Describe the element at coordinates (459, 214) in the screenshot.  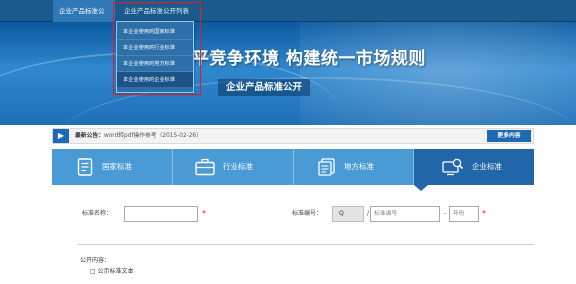
I see `input-placeholder: 年份` at that location.